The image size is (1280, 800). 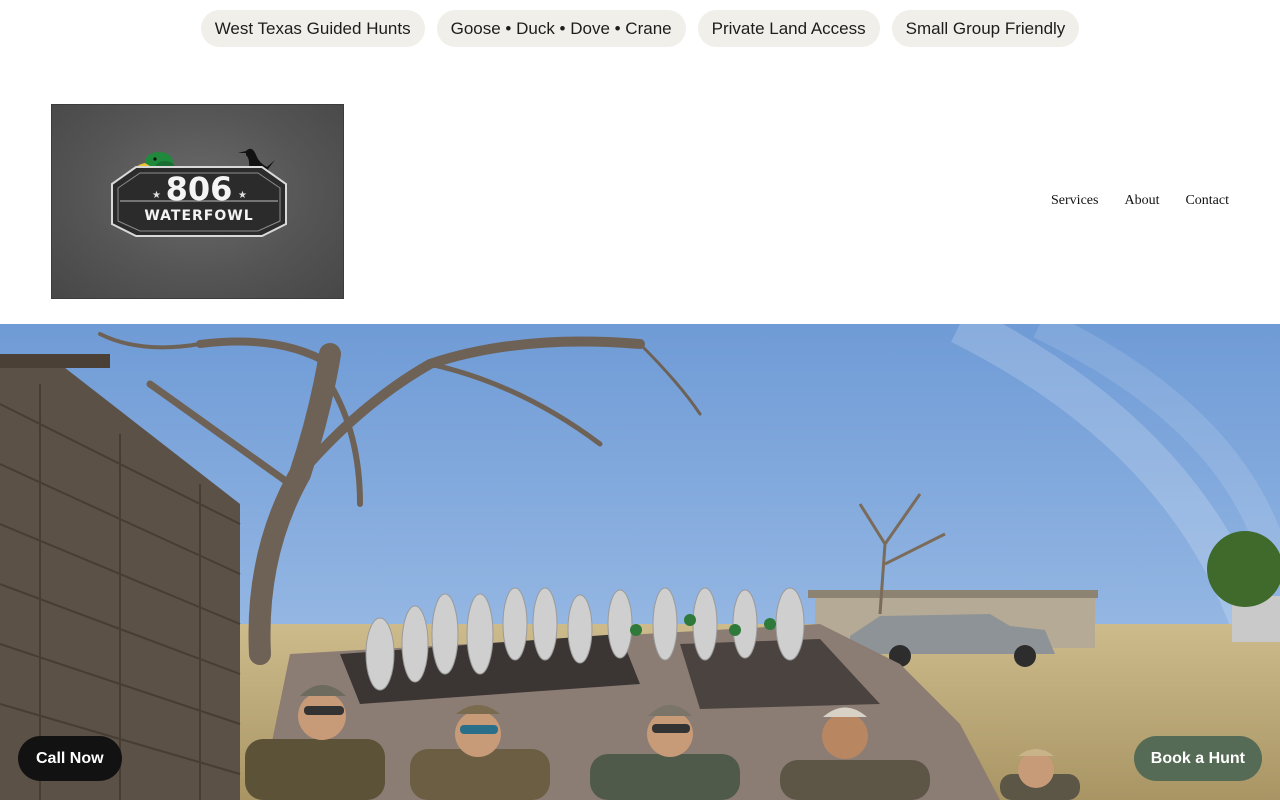 I want to click on nav-link-services: Services, so click(x=1074, y=201).